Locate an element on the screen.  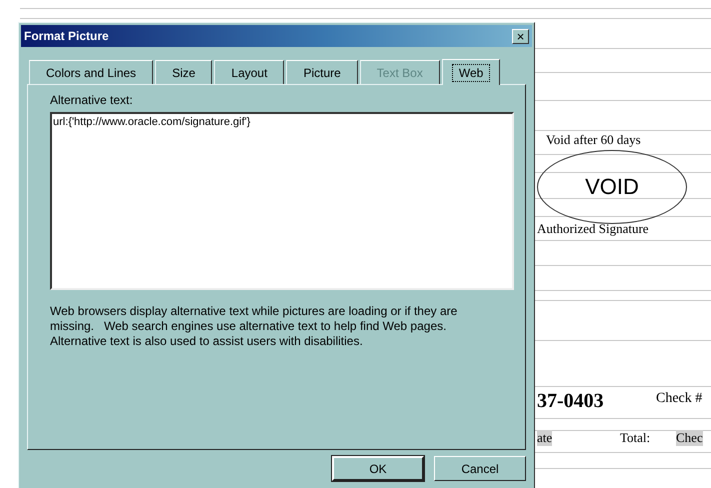
tab: Layout is located at coordinates (249, 72).